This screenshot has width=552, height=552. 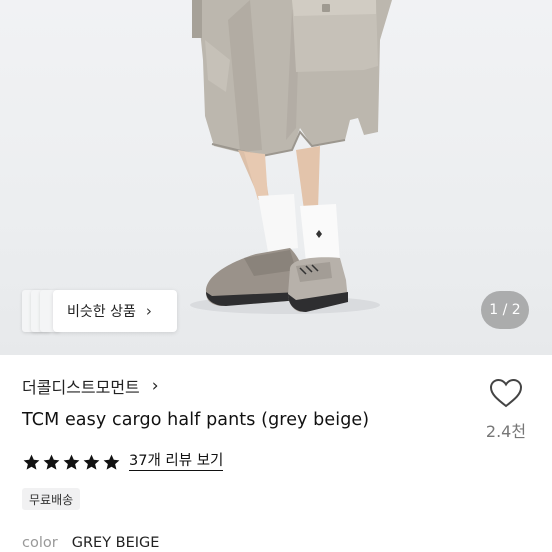 I want to click on option-value: GREY BEIGE, so click(x=115, y=543).